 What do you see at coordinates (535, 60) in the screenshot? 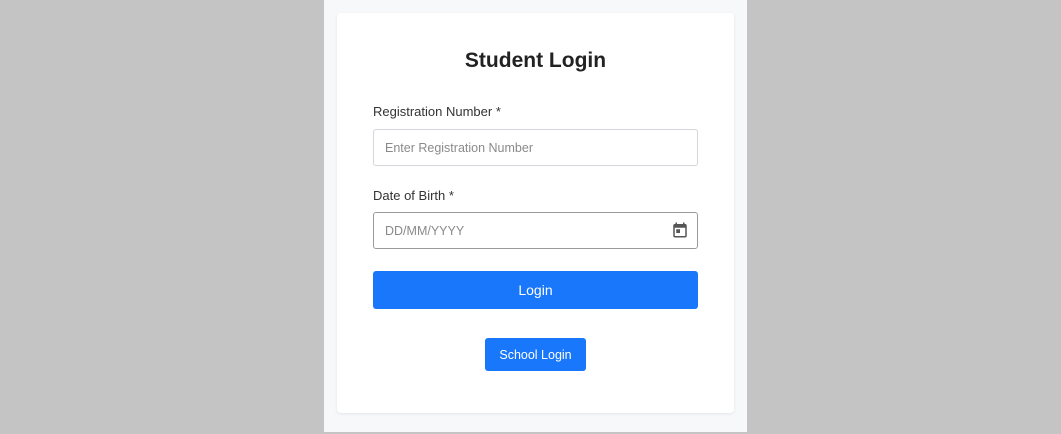
I see `page-title: Student Login` at bounding box center [535, 60].